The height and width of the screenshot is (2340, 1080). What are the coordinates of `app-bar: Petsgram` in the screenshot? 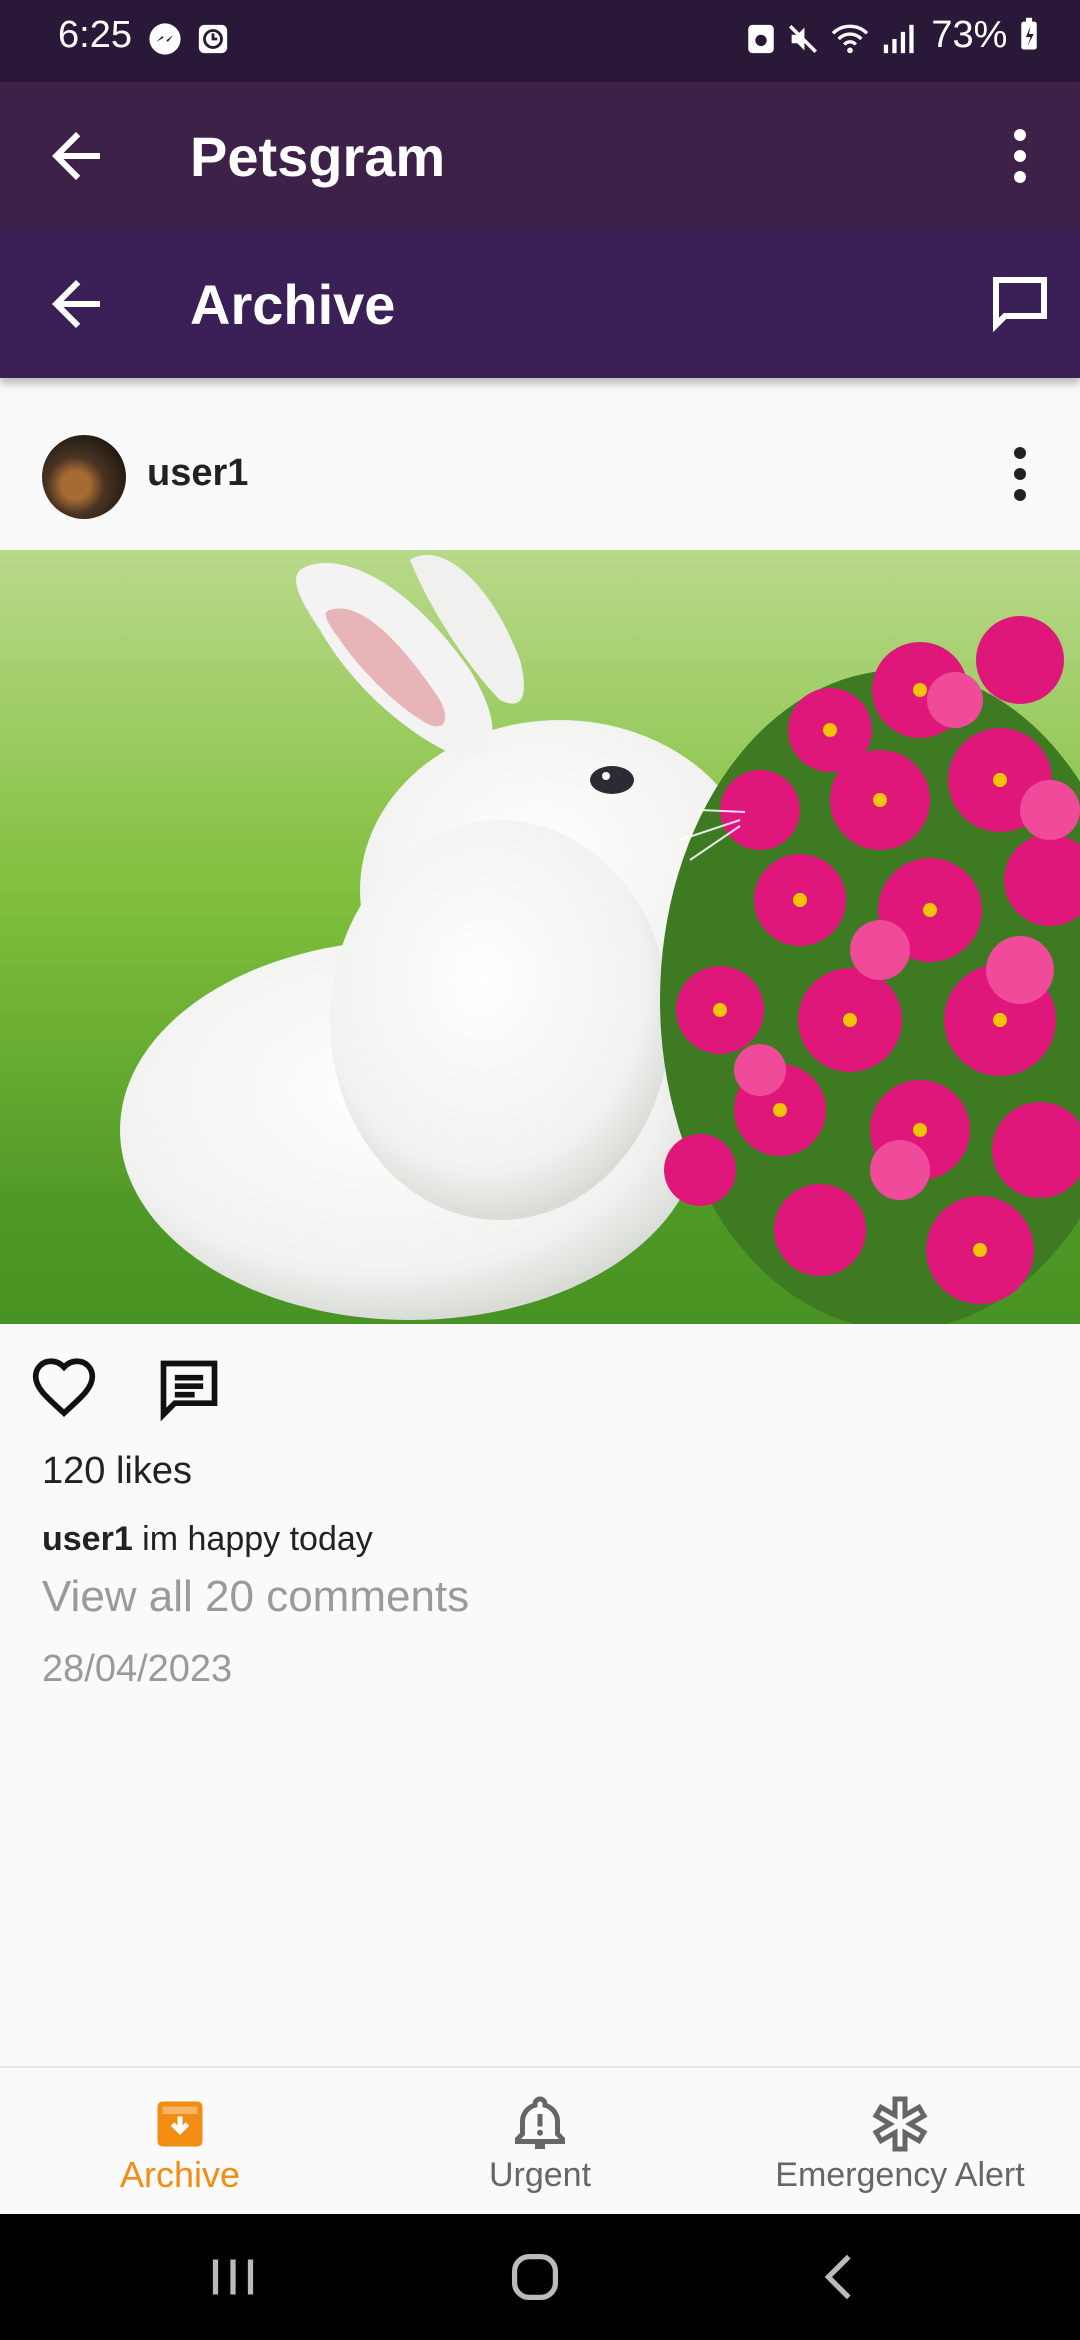 It's located at (540, 156).